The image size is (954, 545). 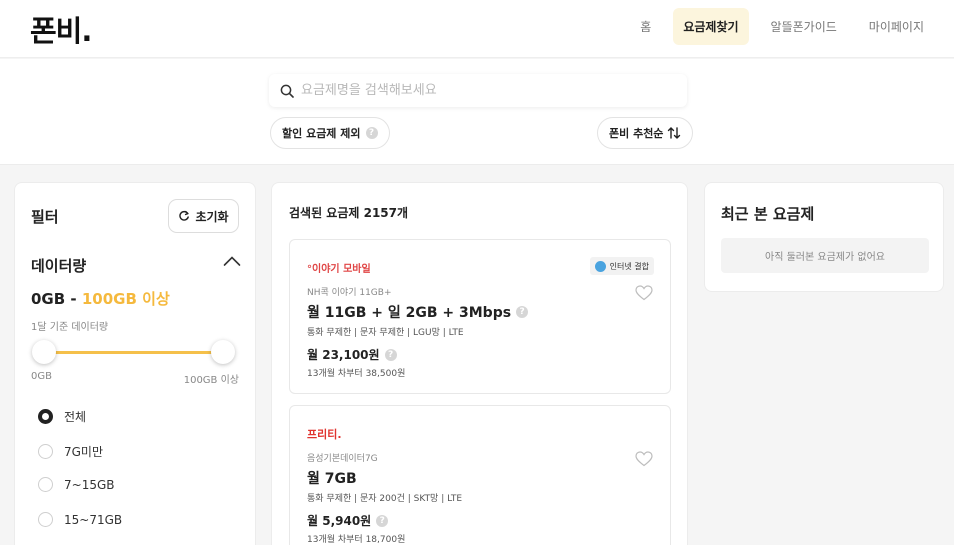 I want to click on plan-name: 음성기본데이터7G, so click(x=342, y=459).